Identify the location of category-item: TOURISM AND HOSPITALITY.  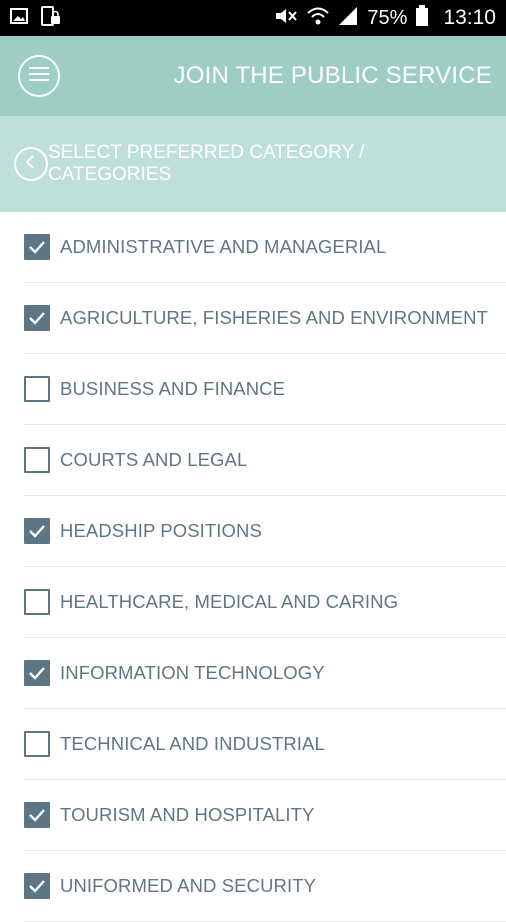
(265, 815).